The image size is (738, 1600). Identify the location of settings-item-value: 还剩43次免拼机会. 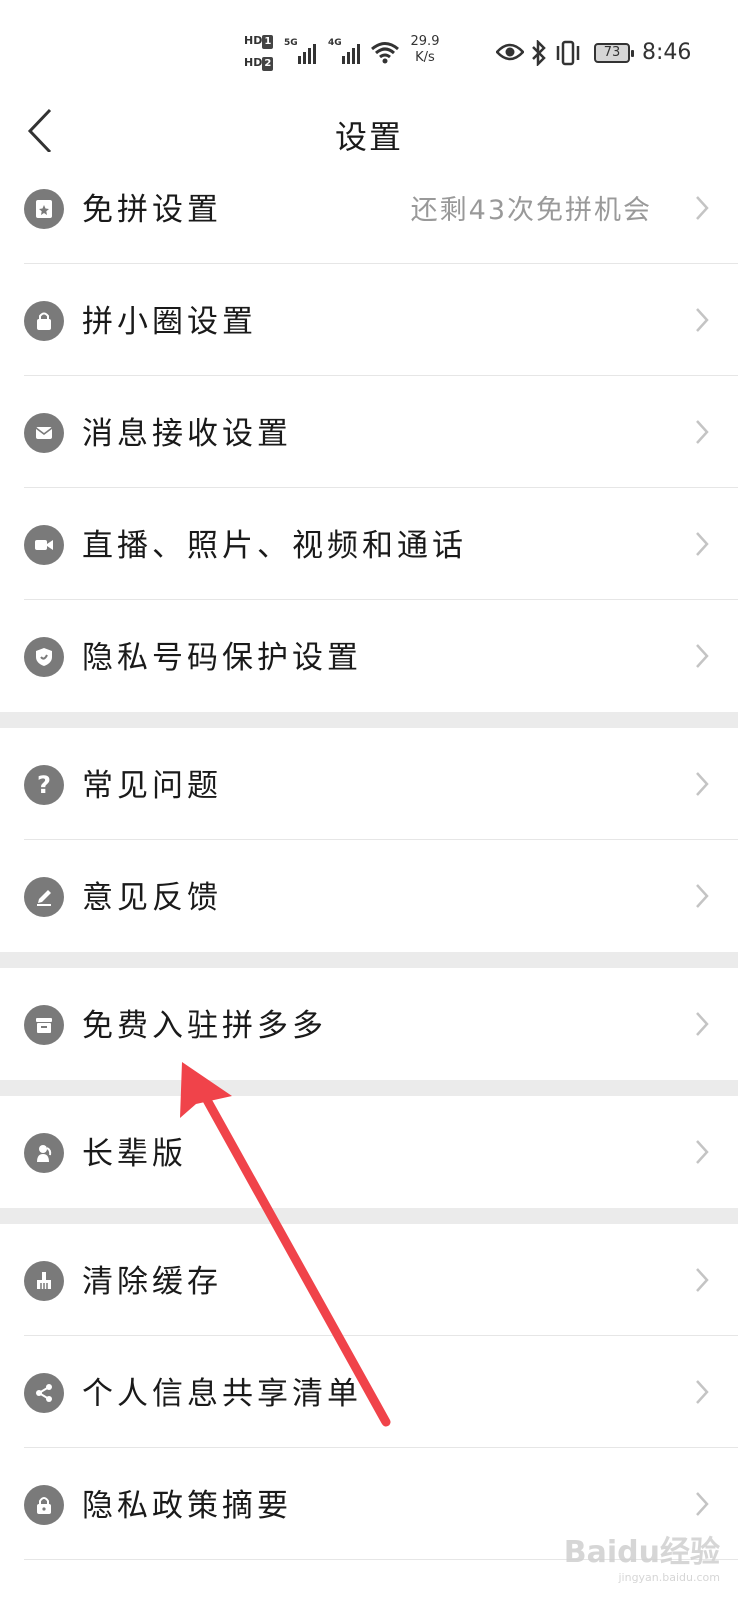
(531, 210).